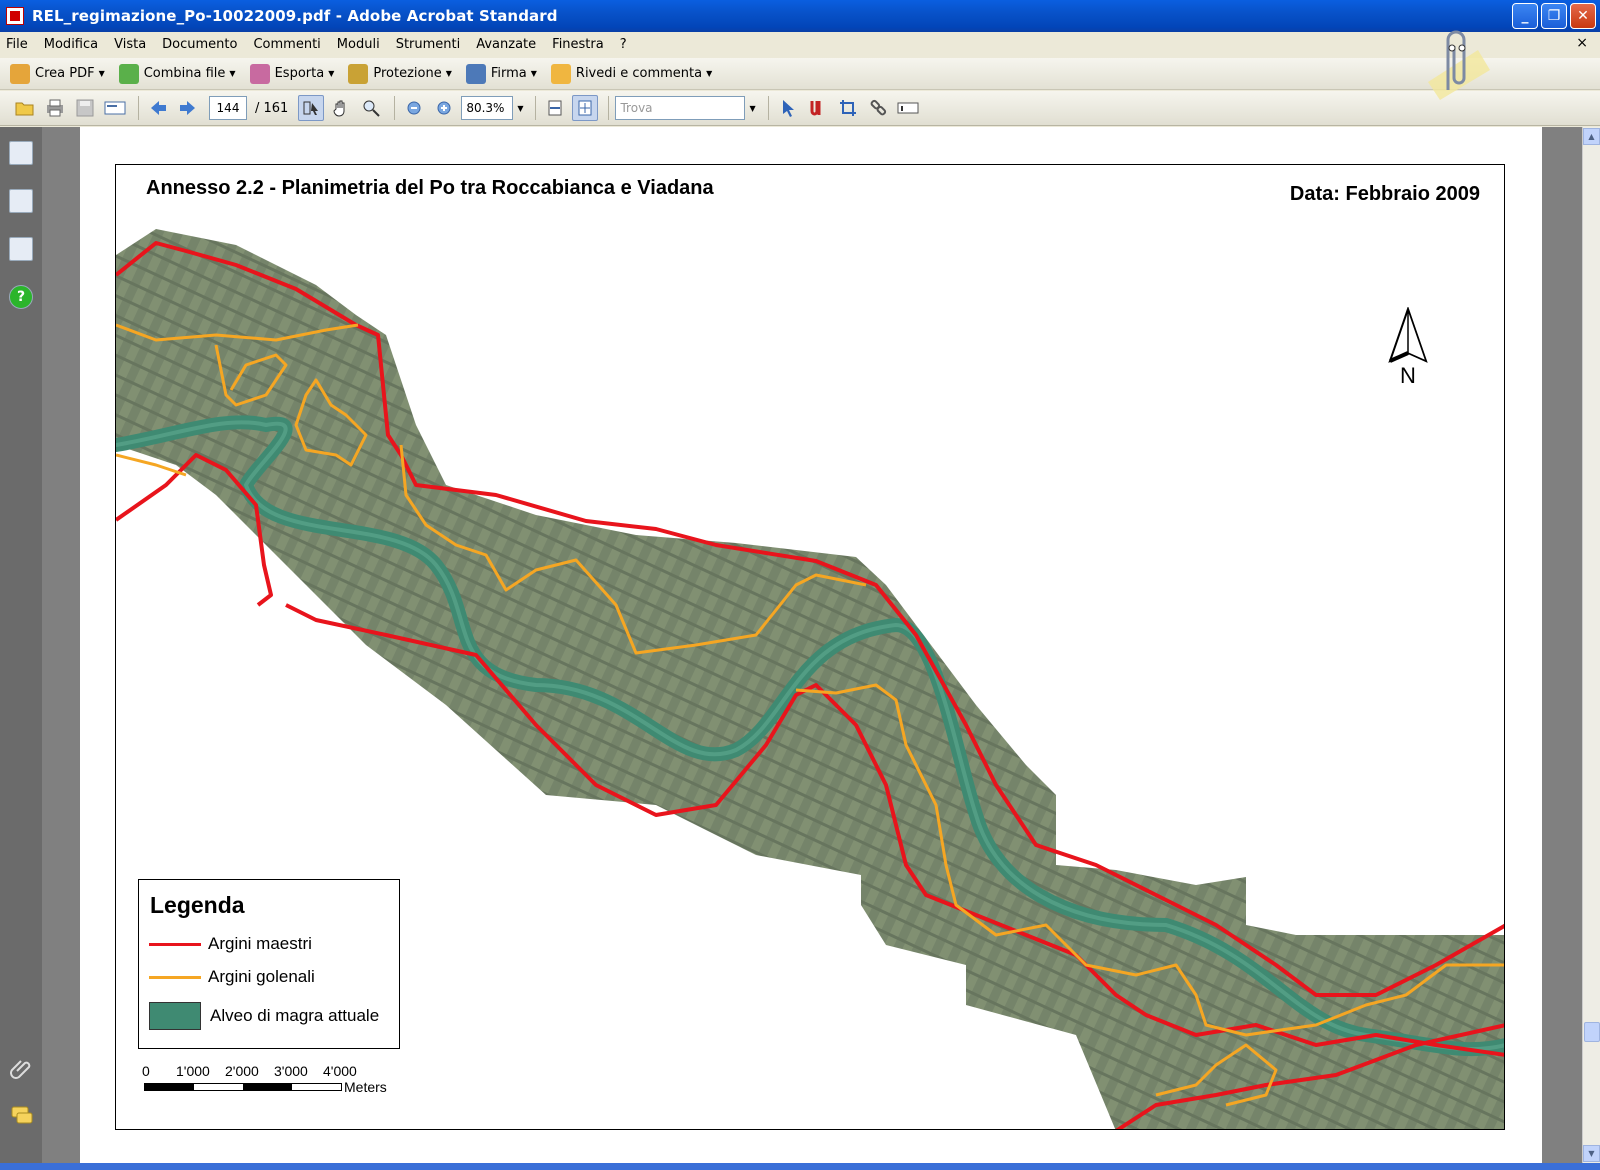 Image resolution: width=1600 pixels, height=1170 pixels. I want to click on menu-moduli: Moduli, so click(358, 44).